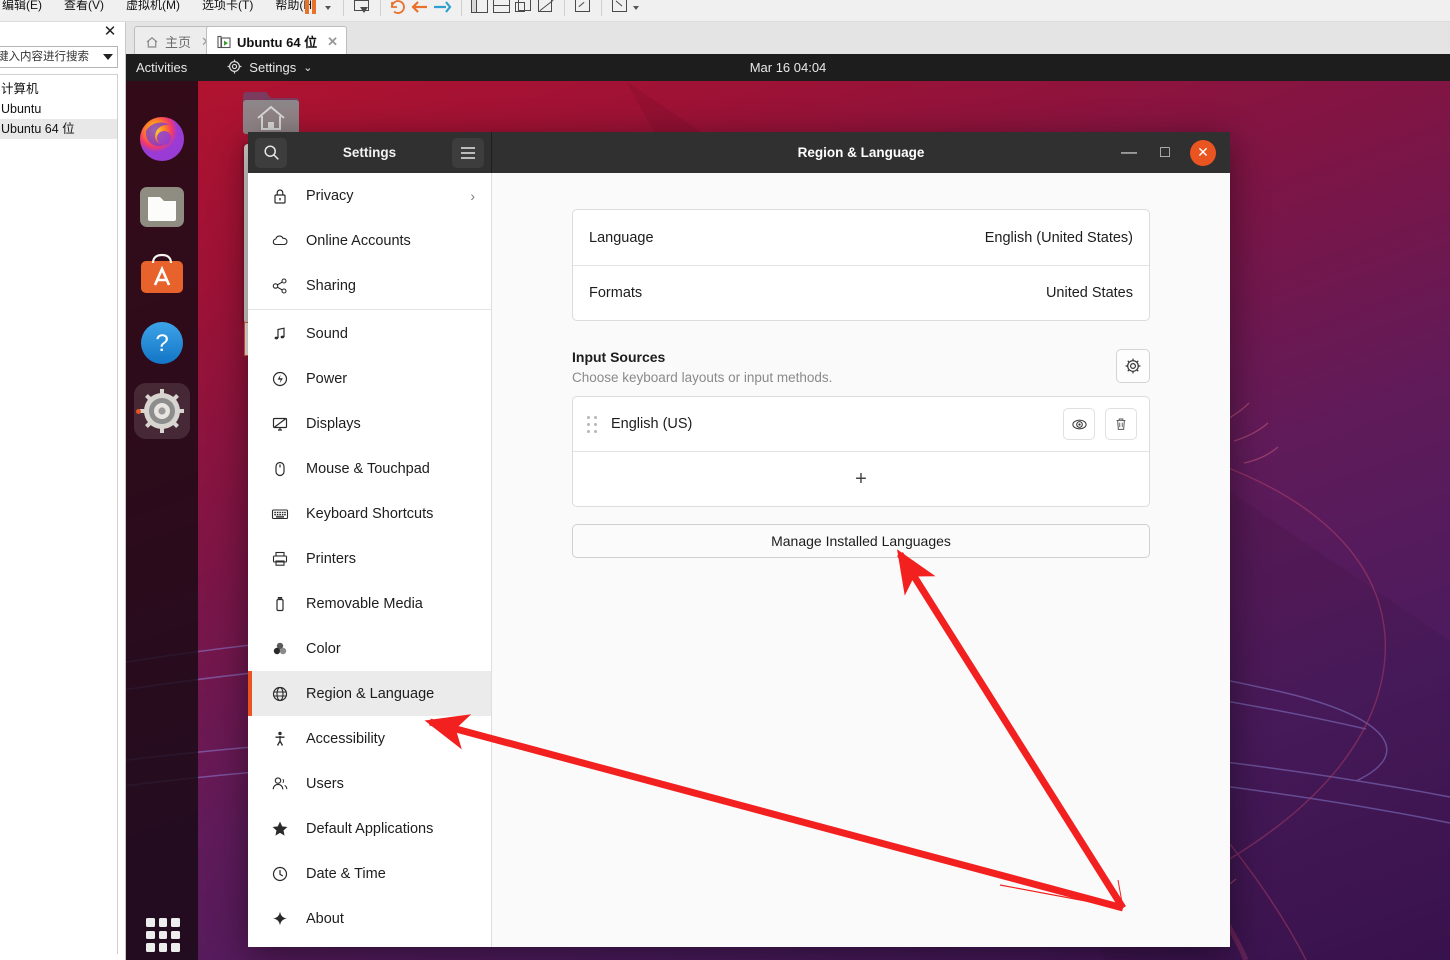  Describe the element at coordinates (227, 8) in the screenshot. I see `menu-tabs: 选项卡(T)` at that location.